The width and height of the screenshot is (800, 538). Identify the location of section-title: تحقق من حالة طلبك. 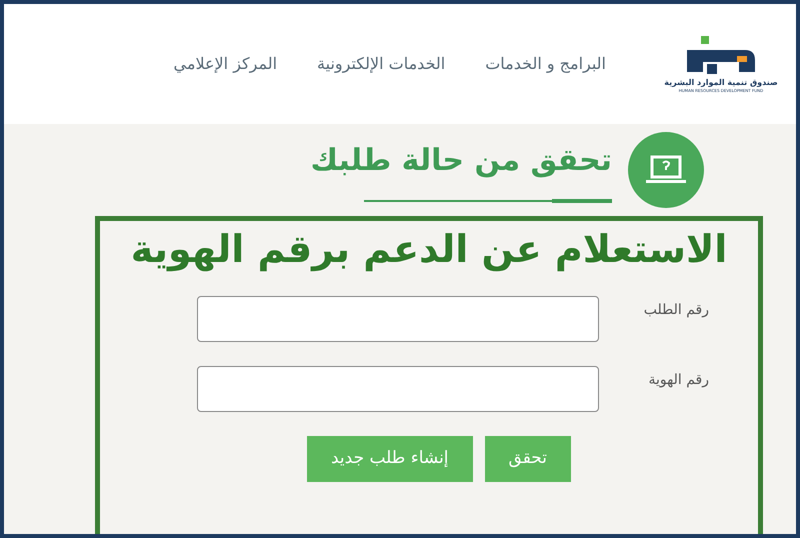
(461, 161).